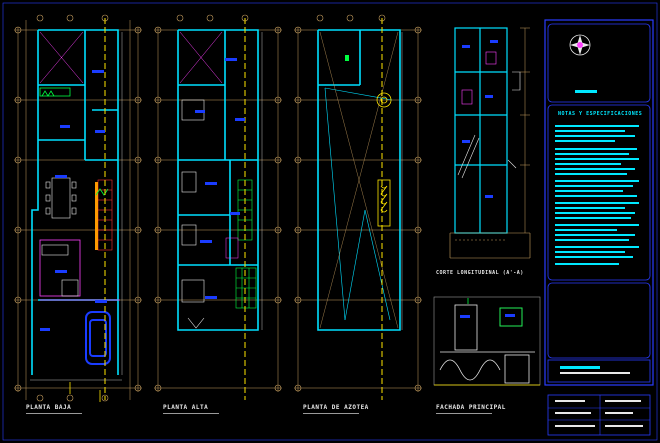  Describe the element at coordinates (480, 273) in the screenshot. I see `section-title-corte-longitudinal: CORTE LONGITUDINAL (A'-A)` at that location.